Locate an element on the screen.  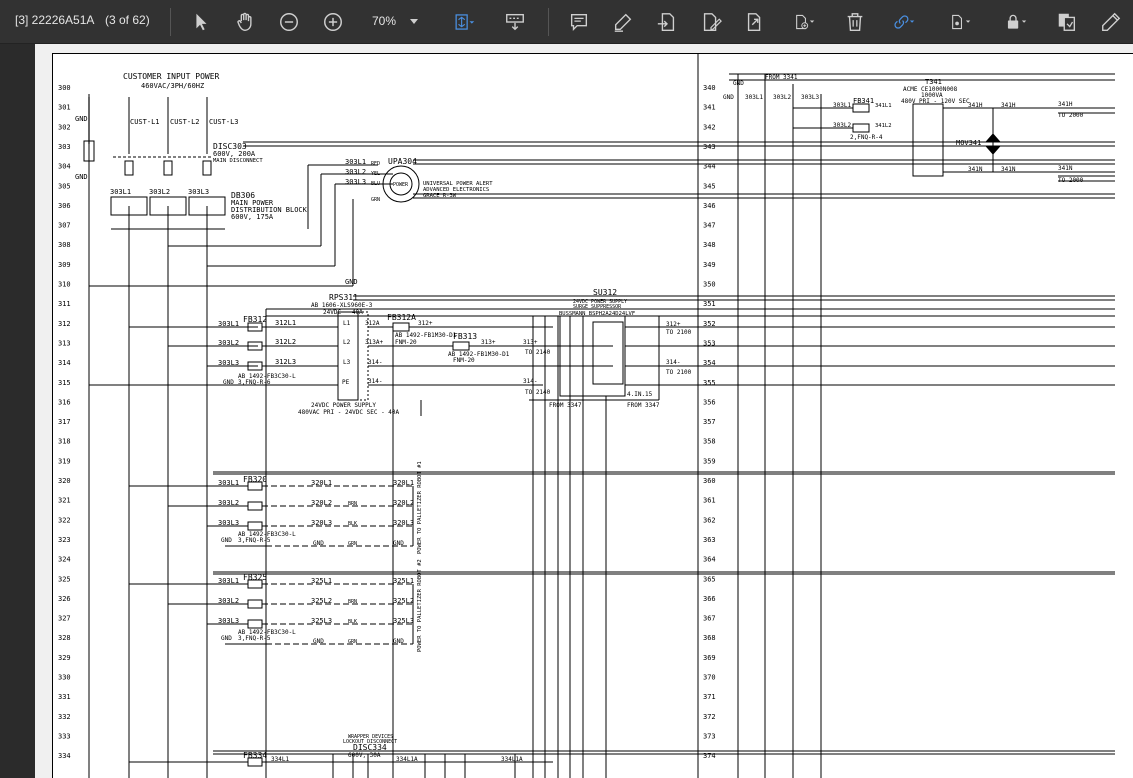
wire-341h: 341H is located at coordinates (1008, 105).